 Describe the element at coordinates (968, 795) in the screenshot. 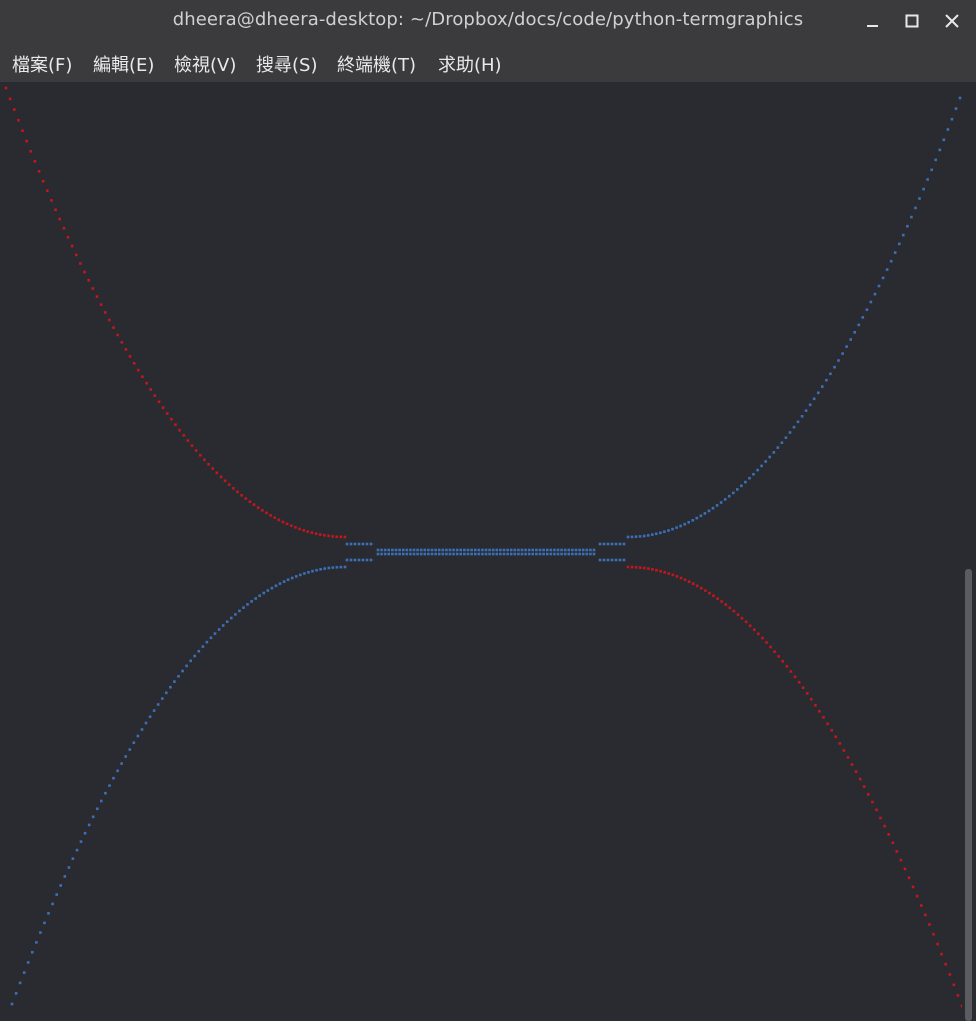

I see `scrollbar-thumb` at that location.